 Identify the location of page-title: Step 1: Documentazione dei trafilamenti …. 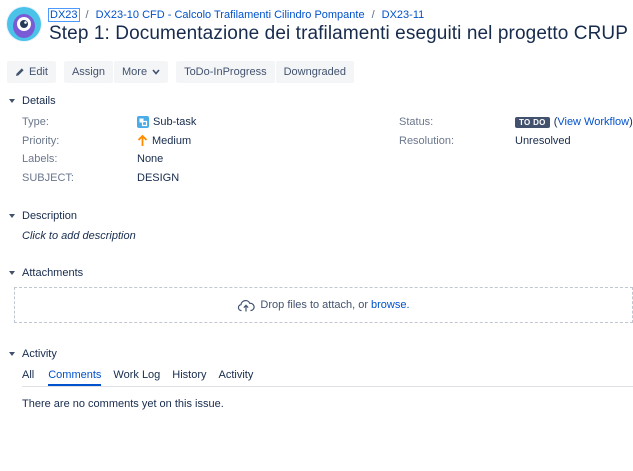
(338, 34).